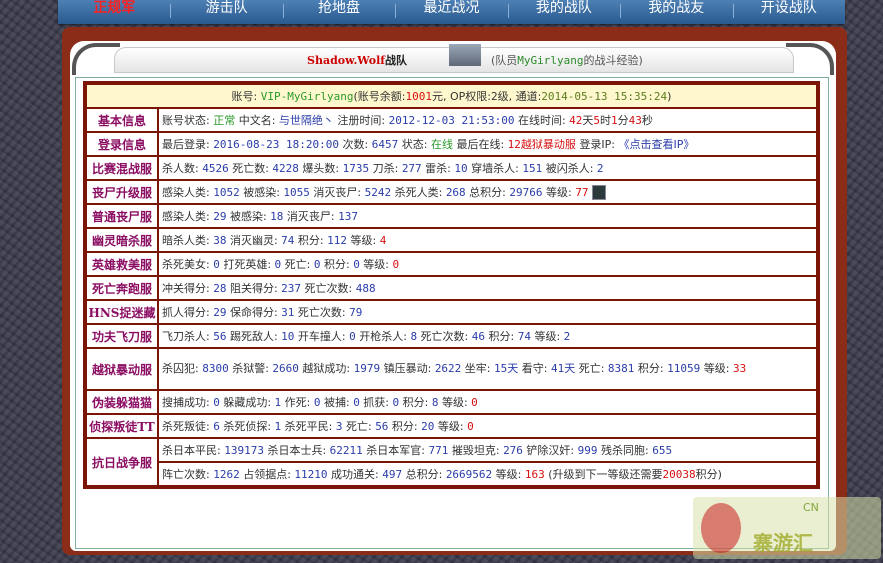  Describe the element at coordinates (550, 450) in the screenshot. I see `stat-label-text: 铲除汉奸:` at that location.